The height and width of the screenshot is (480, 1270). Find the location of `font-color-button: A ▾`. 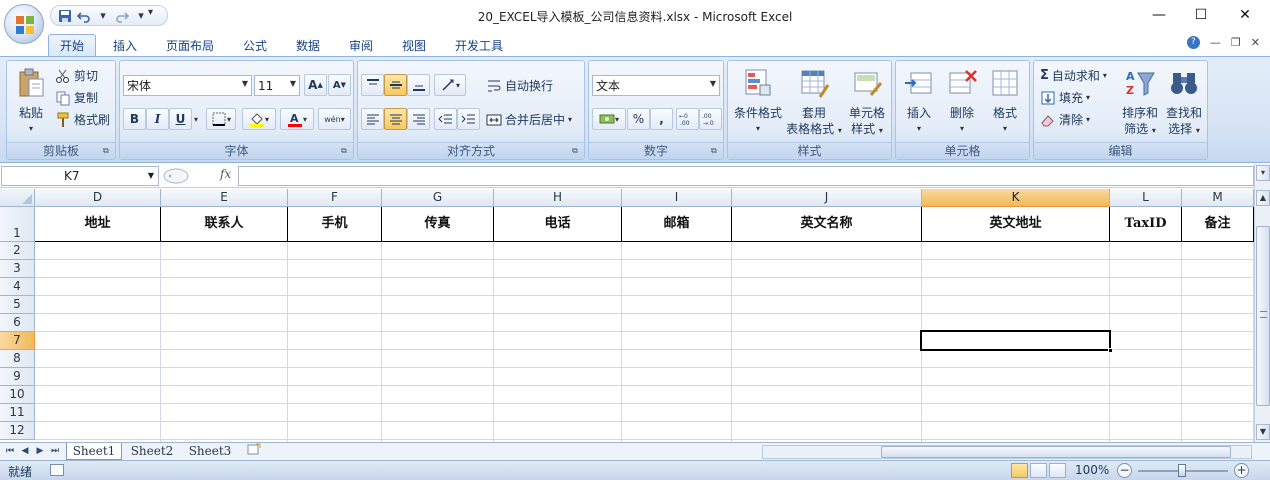

font-color-button: A ▾ is located at coordinates (297, 119).